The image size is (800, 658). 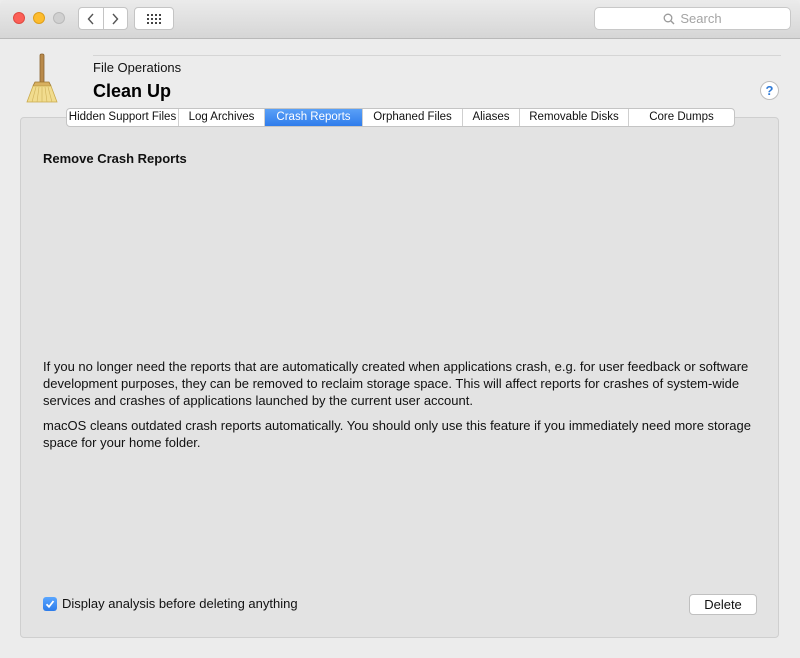 I want to click on broom-icon, so click(x=42, y=78).